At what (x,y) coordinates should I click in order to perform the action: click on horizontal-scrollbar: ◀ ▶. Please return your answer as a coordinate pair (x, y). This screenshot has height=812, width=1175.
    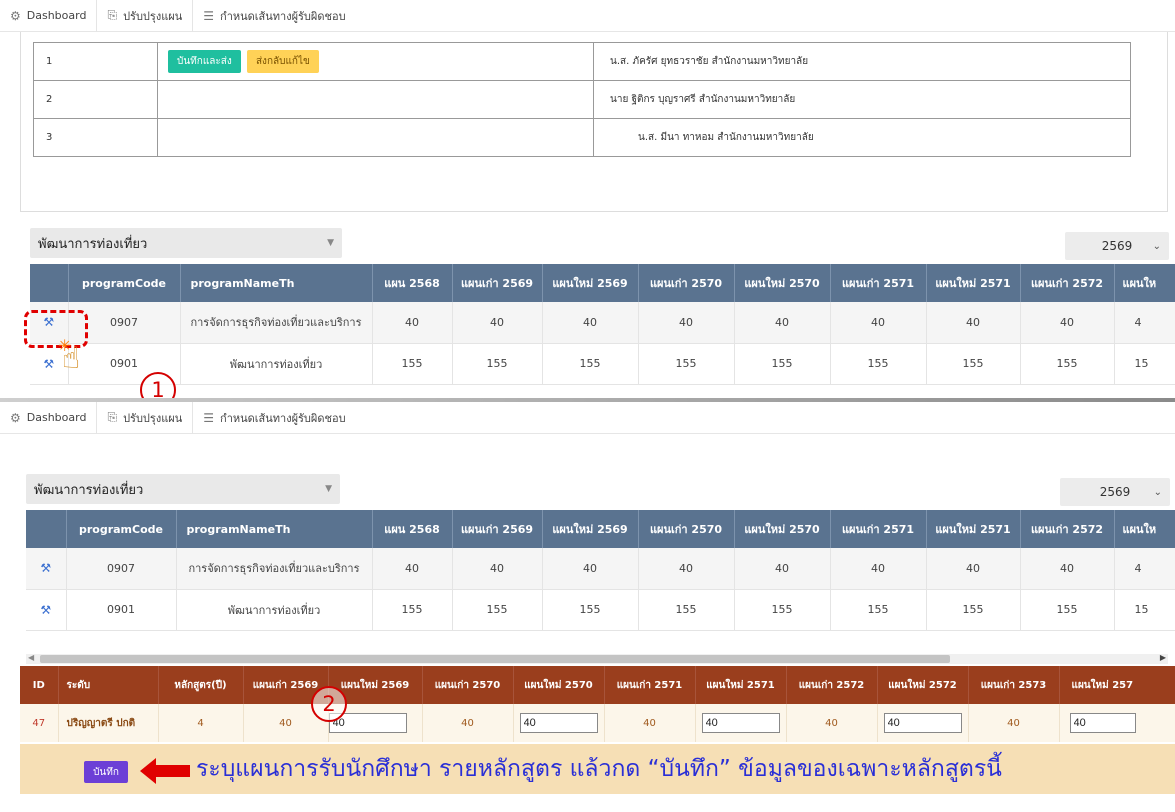
    Looking at the image, I should click on (597, 658).